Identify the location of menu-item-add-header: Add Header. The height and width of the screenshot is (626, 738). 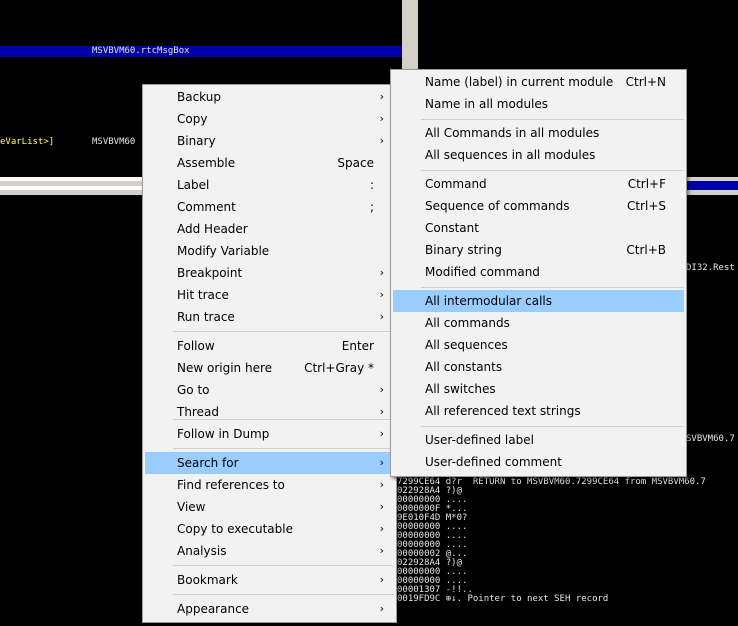
(269, 229).